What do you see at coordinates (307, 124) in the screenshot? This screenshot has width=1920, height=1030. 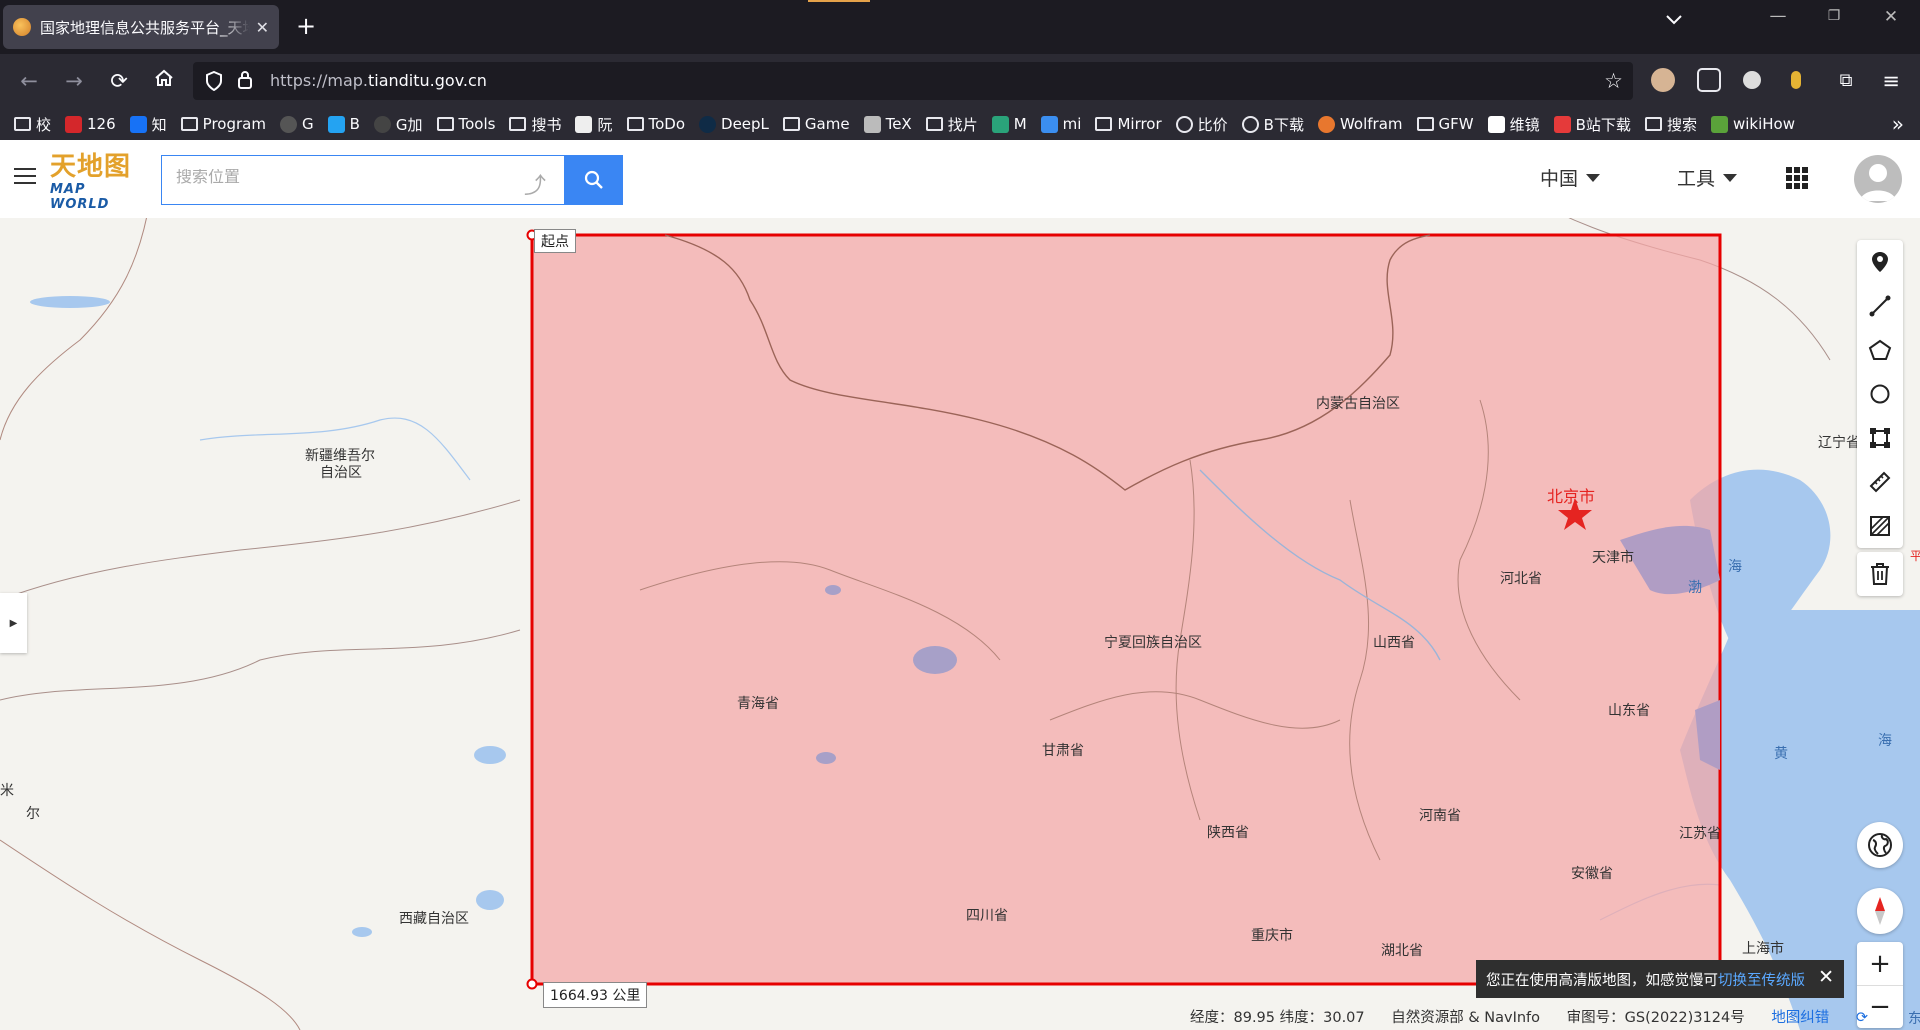 I see `bookmark-label: G` at bounding box center [307, 124].